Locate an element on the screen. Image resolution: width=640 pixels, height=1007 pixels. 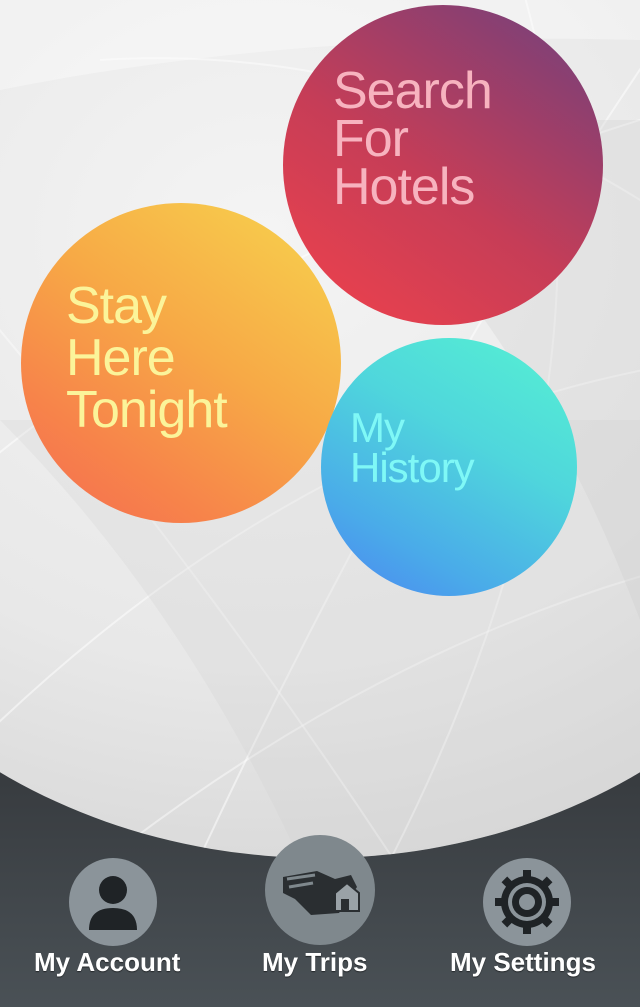
my-history-label: My History is located at coordinates (412, 447).